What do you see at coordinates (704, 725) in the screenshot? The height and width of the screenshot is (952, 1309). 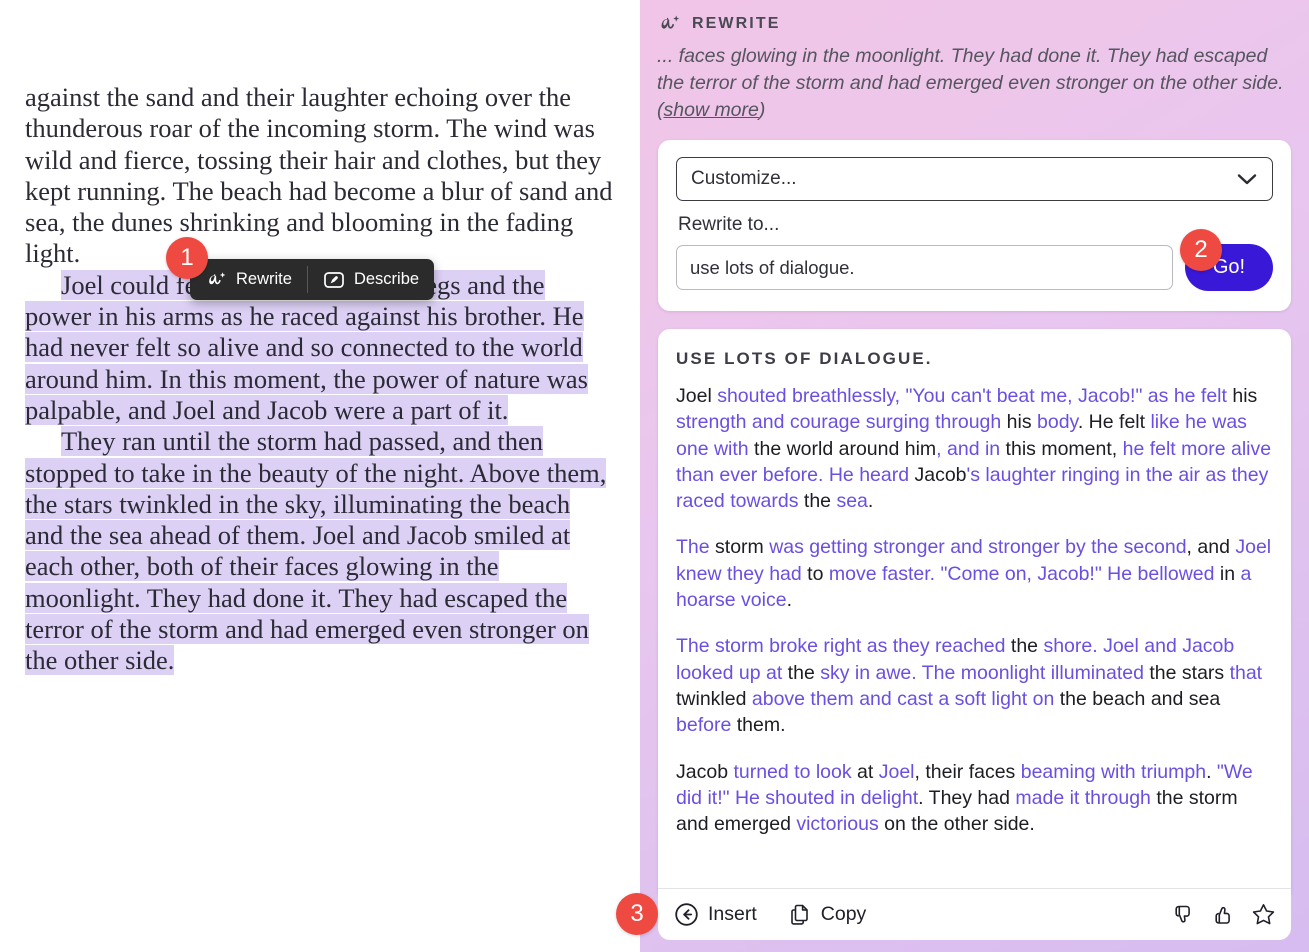 I see `added-text: before` at bounding box center [704, 725].